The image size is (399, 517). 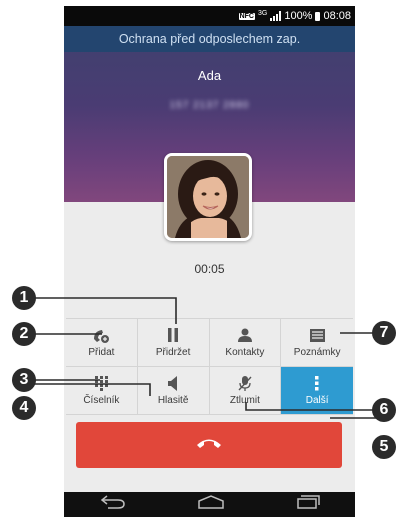 I want to click on navigation-bar, so click(x=209, y=504).